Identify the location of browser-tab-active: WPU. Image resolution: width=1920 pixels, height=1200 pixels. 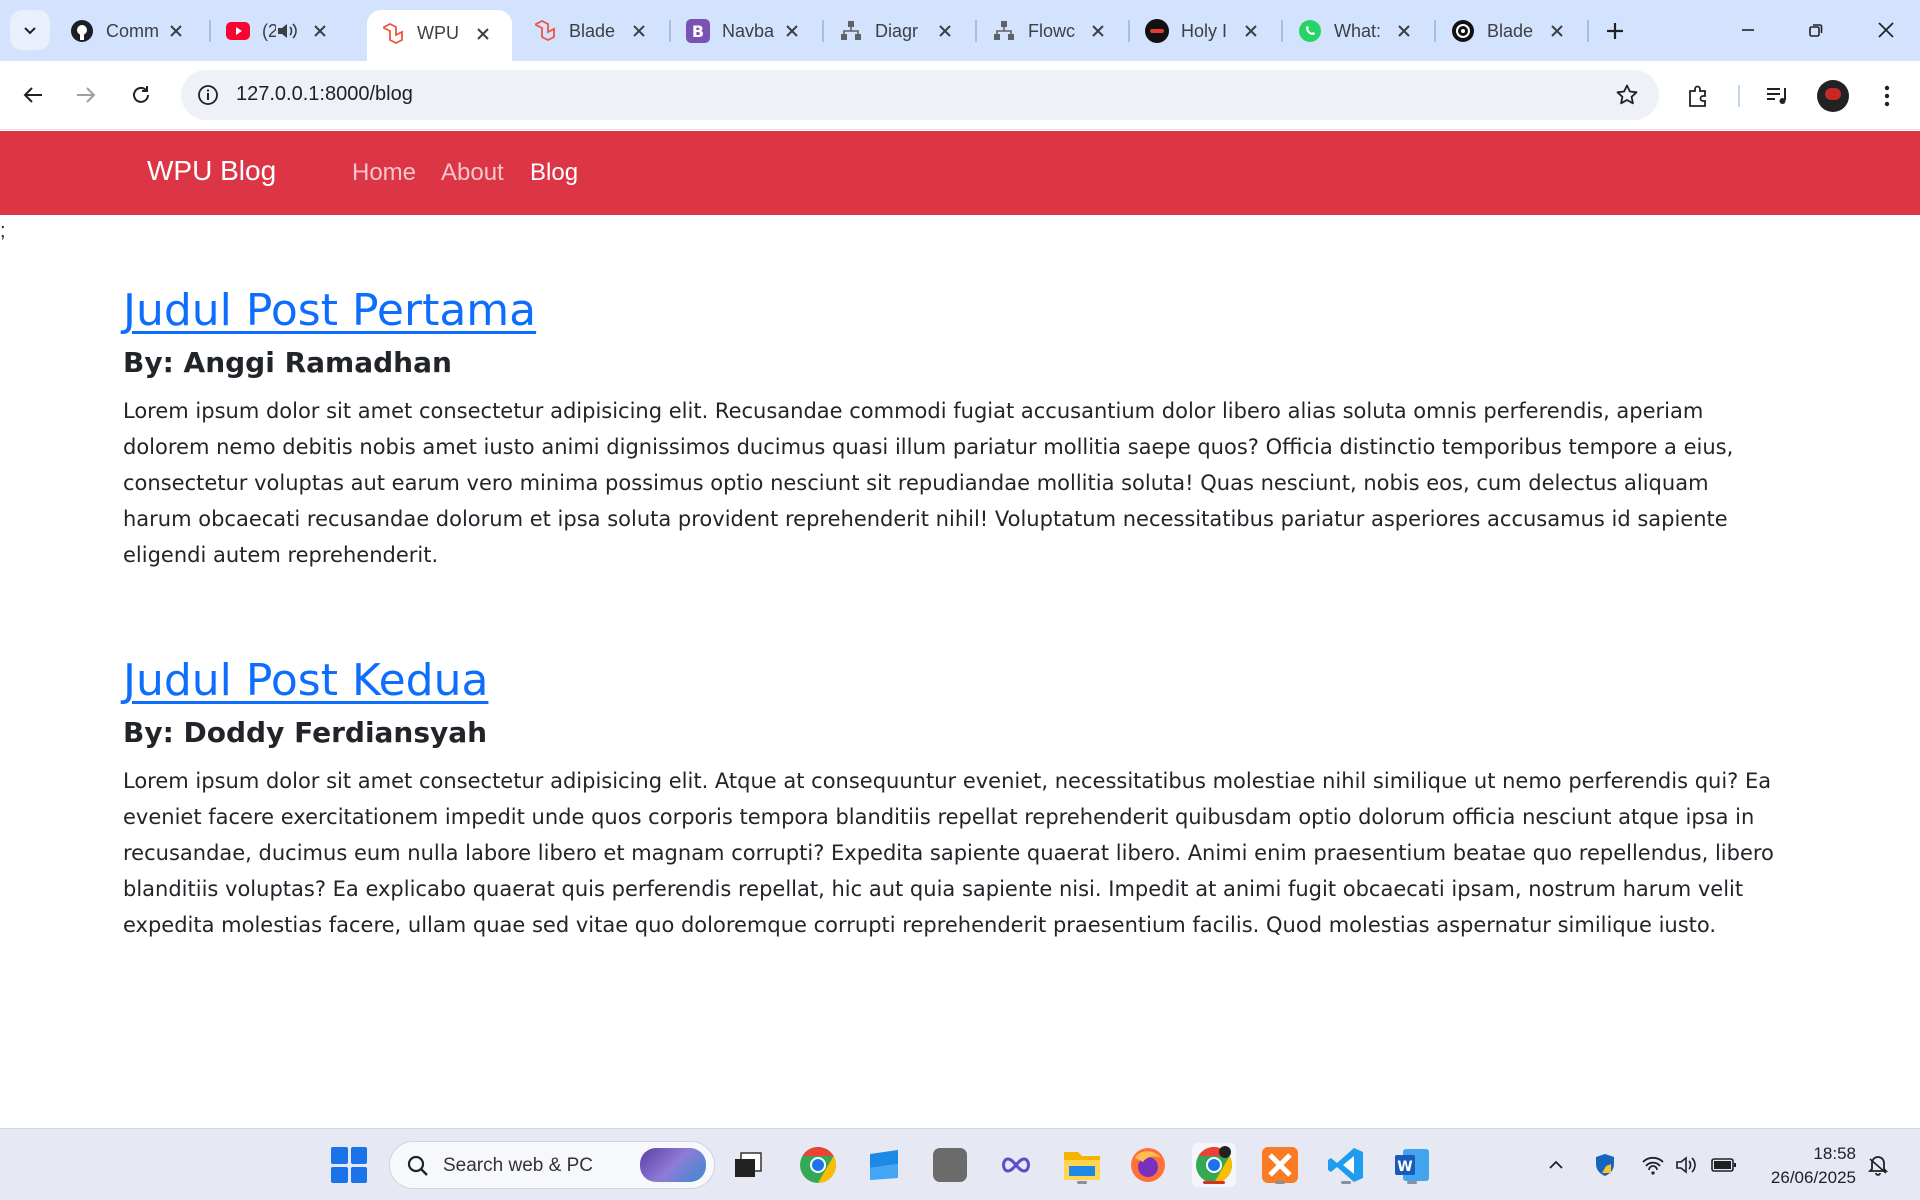
(439, 35).